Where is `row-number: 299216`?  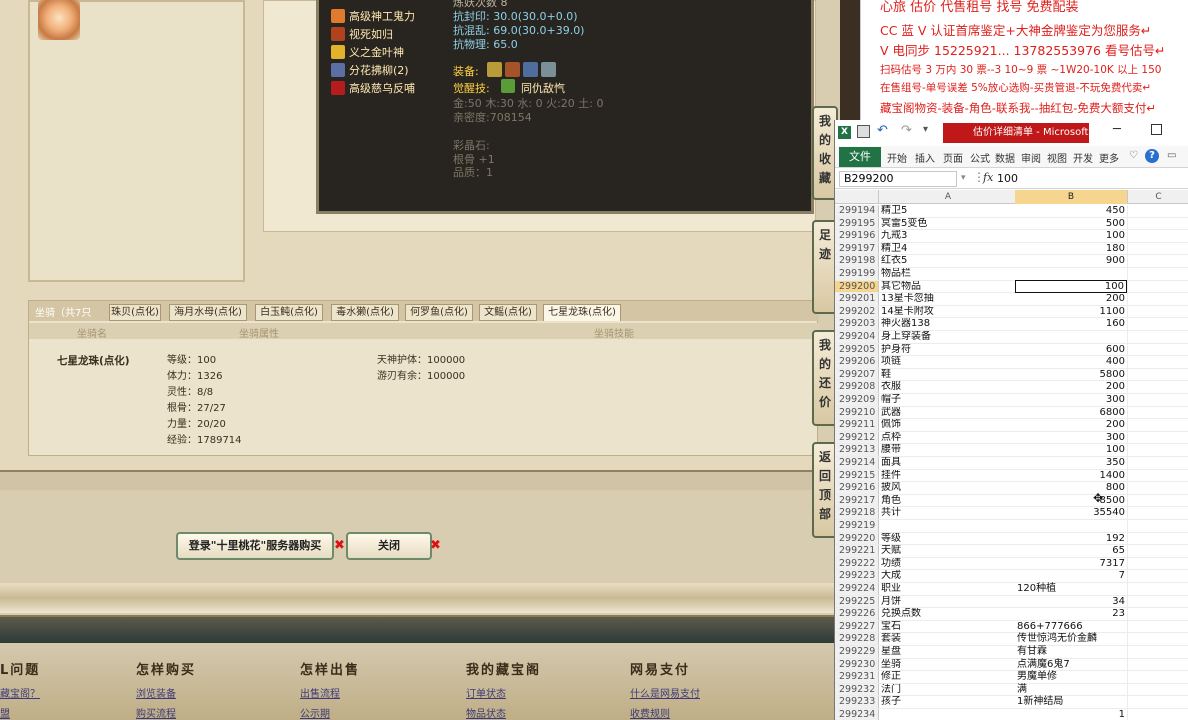
row-number: 299216 is located at coordinates (857, 488).